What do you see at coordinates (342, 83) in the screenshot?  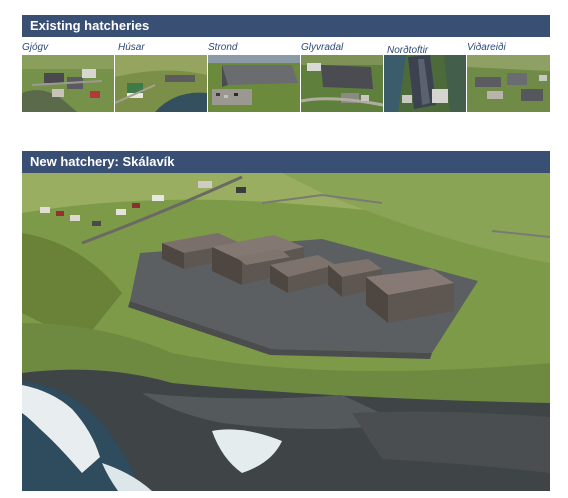 I see `photo-glyvradal` at bounding box center [342, 83].